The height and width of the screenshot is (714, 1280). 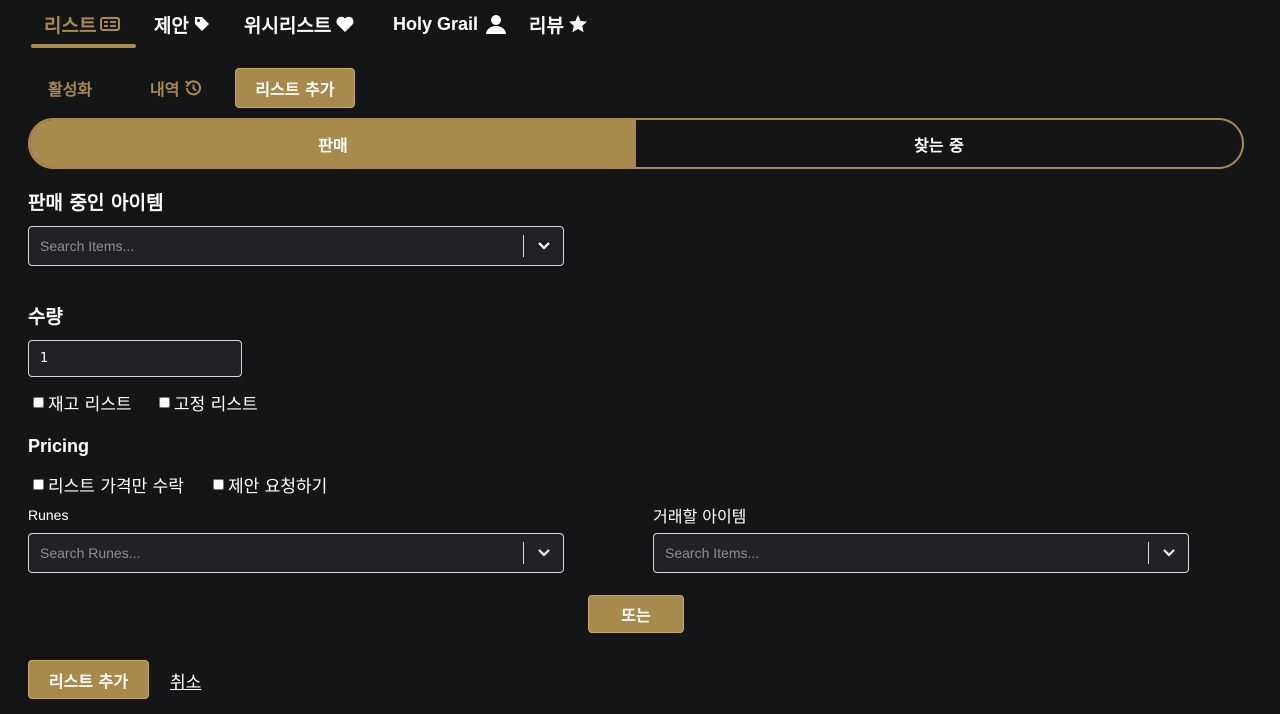 I want to click on nav-tab-holy-grail: Holy Grail, so click(x=450, y=24).